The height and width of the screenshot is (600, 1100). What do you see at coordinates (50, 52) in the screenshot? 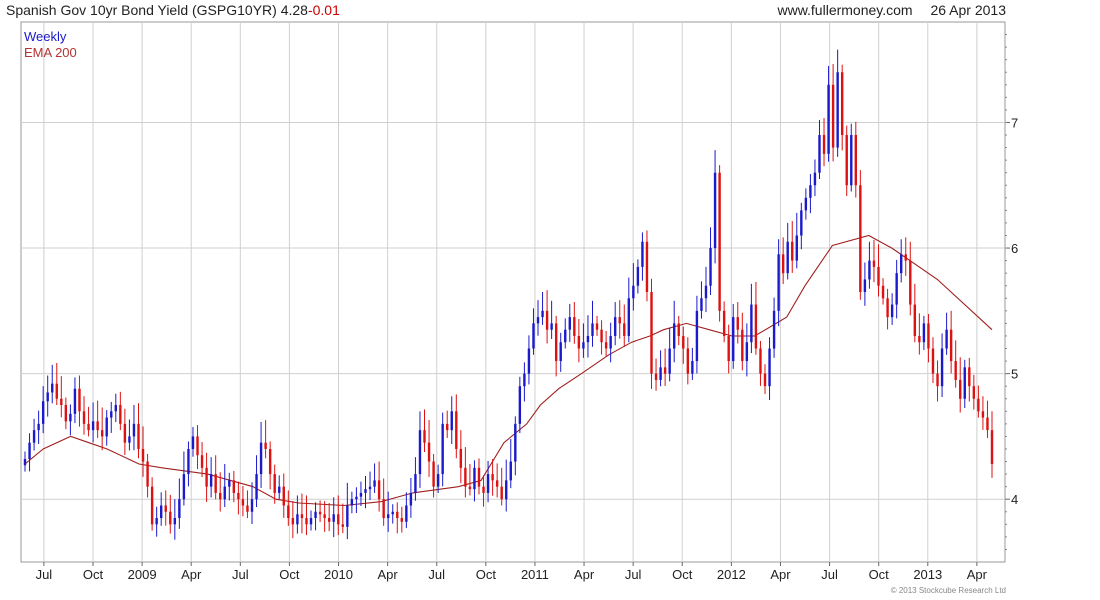
I see `legend-ema: EMA 200` at bounding box center [50, 52].